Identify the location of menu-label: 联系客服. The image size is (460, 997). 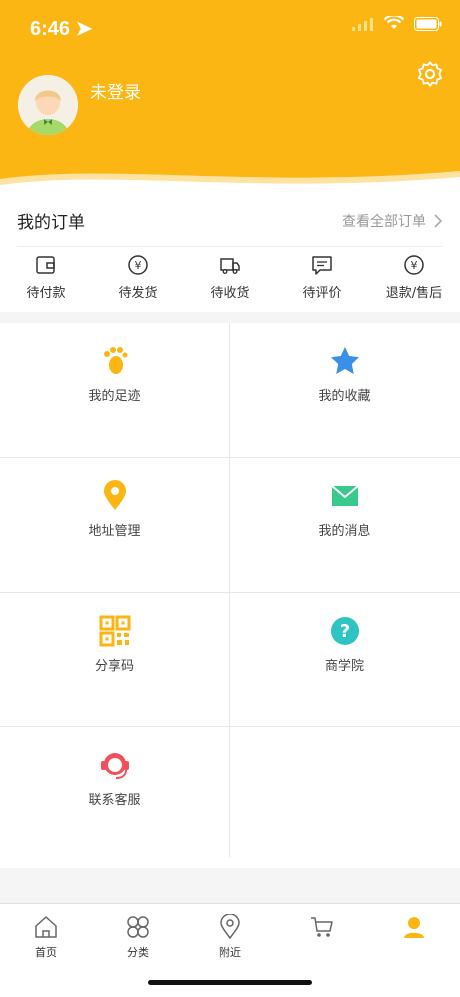
(114, 800).